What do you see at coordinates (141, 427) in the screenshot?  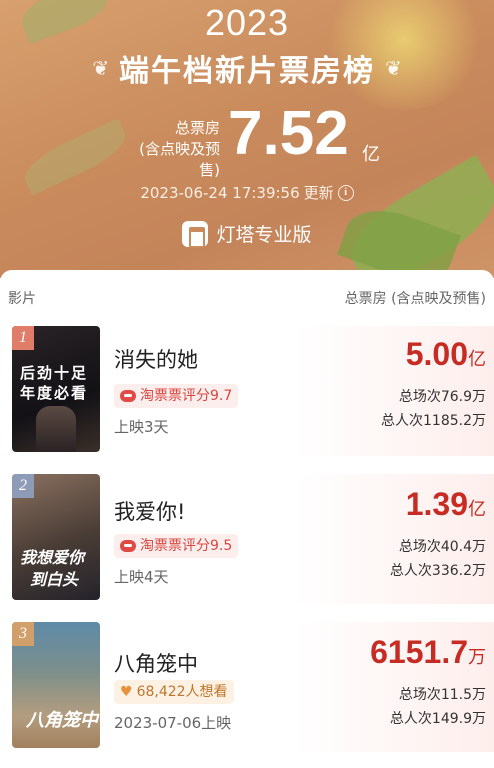 I see `release-status: 上映3天` at bounding box center [141, 427].